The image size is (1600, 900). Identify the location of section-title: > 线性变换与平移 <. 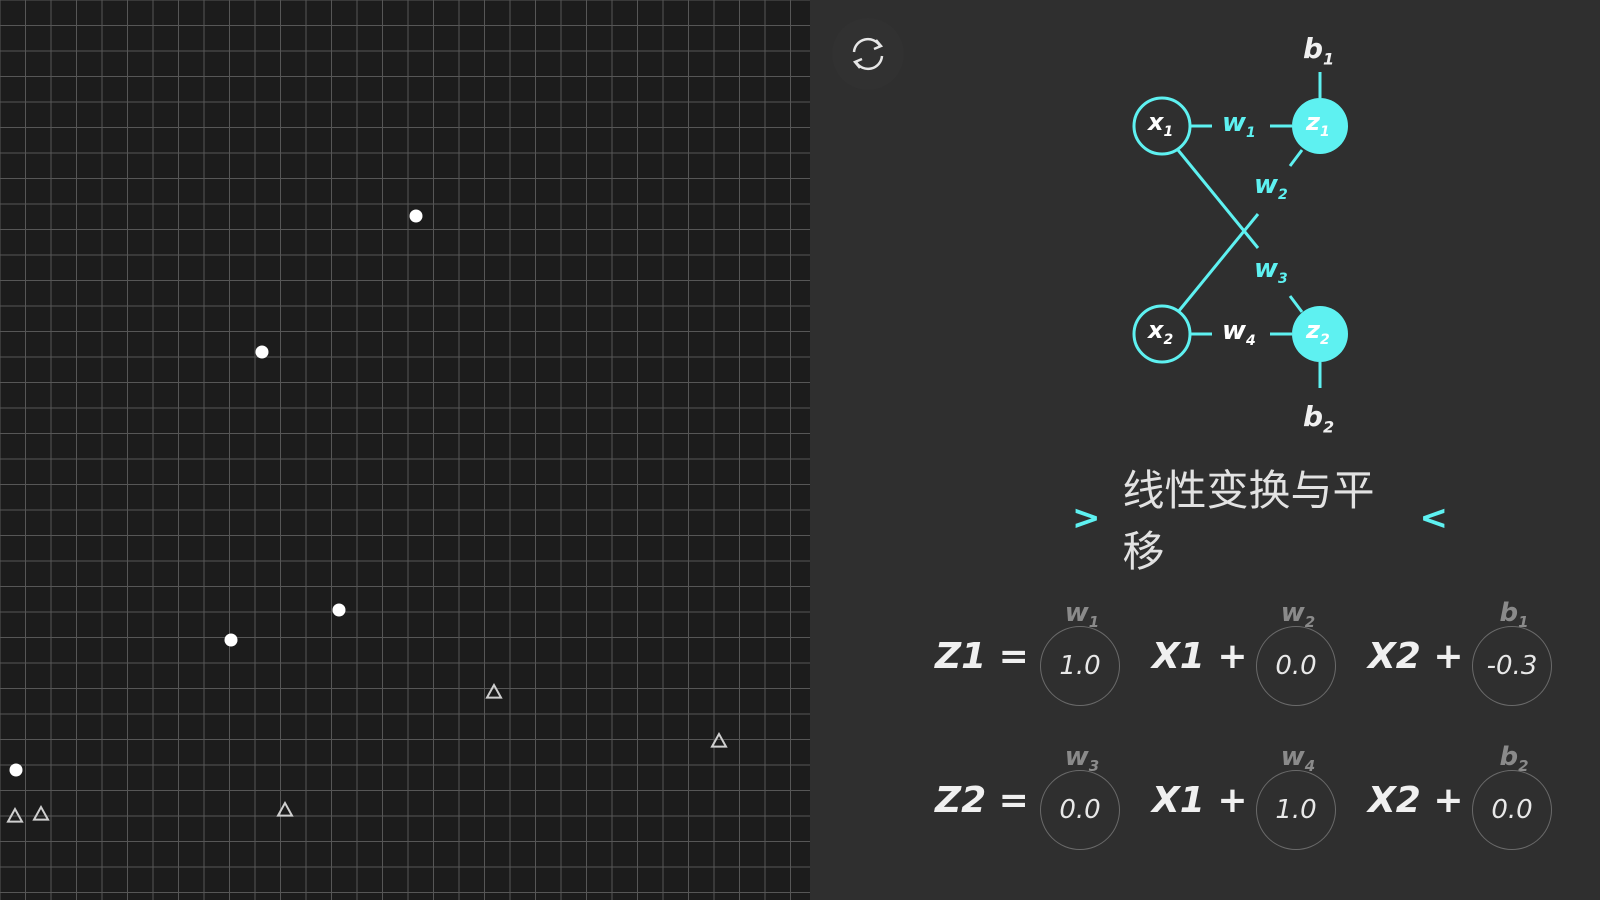
(1260, 521).